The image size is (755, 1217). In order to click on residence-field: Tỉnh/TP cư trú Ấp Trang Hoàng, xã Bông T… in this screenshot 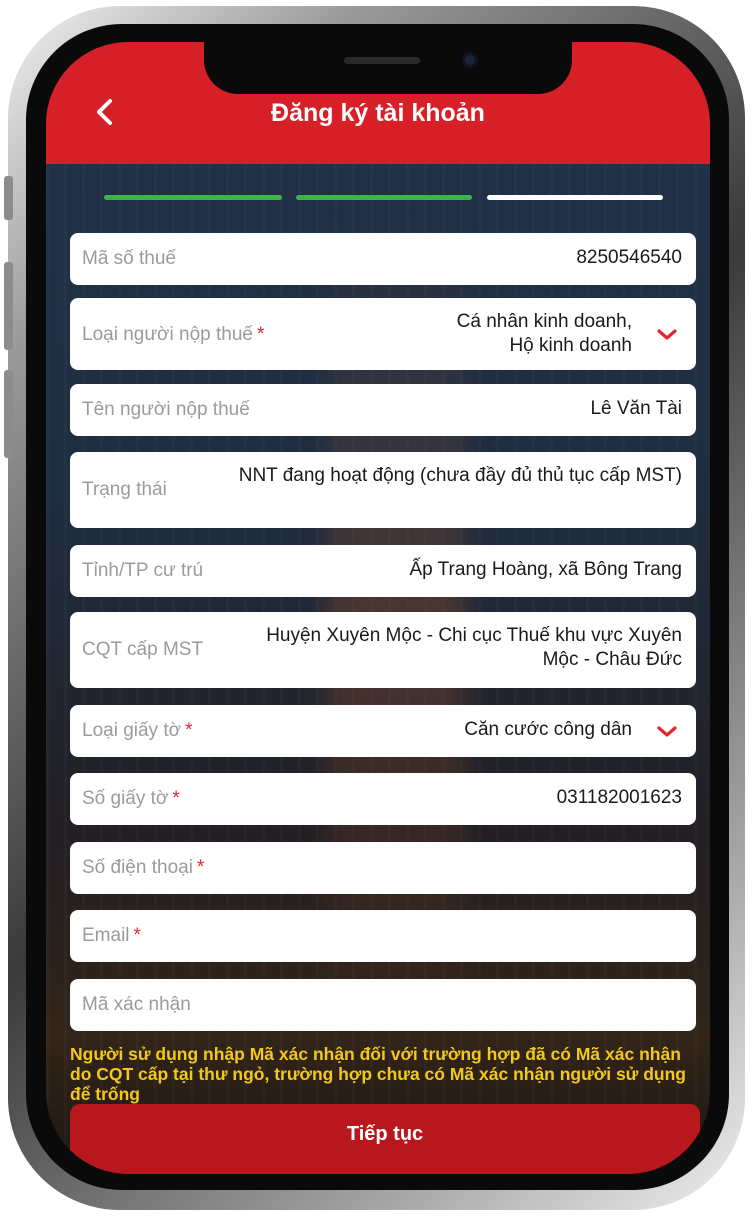, I will do `click(383, 571)`.